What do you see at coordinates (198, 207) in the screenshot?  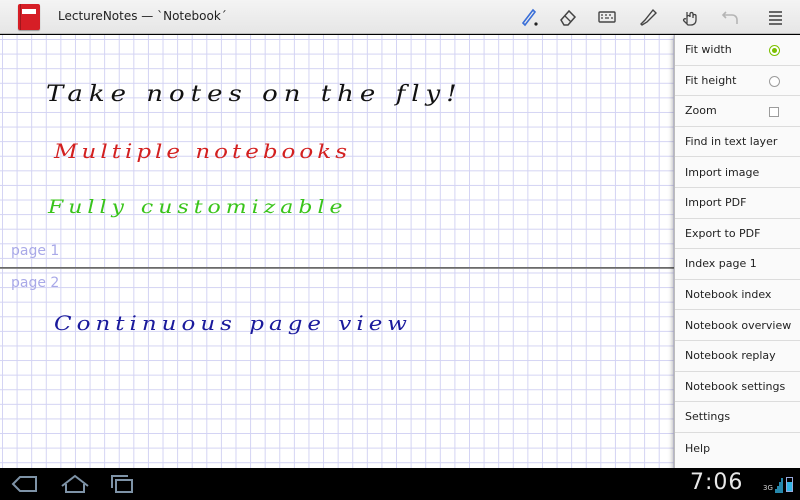 I see `handwriting-line-3: Fully customizable` at bounding box center [198, 207].